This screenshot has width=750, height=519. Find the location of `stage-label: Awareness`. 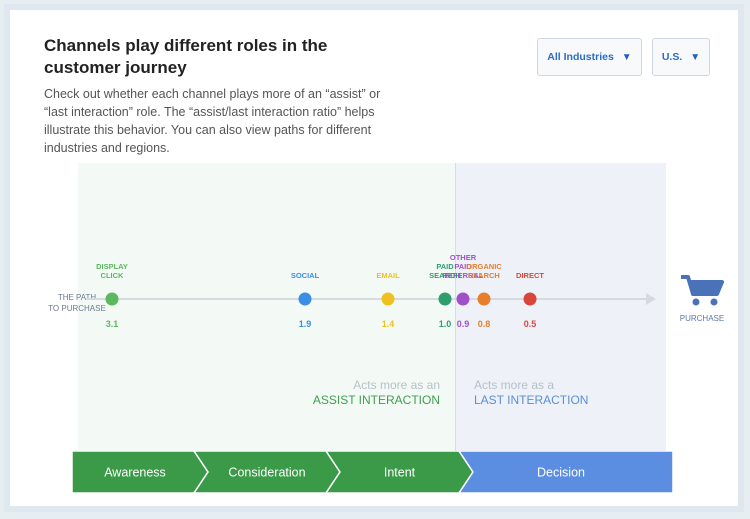

stage-label: Awareness is located at coordinates (135, 473).